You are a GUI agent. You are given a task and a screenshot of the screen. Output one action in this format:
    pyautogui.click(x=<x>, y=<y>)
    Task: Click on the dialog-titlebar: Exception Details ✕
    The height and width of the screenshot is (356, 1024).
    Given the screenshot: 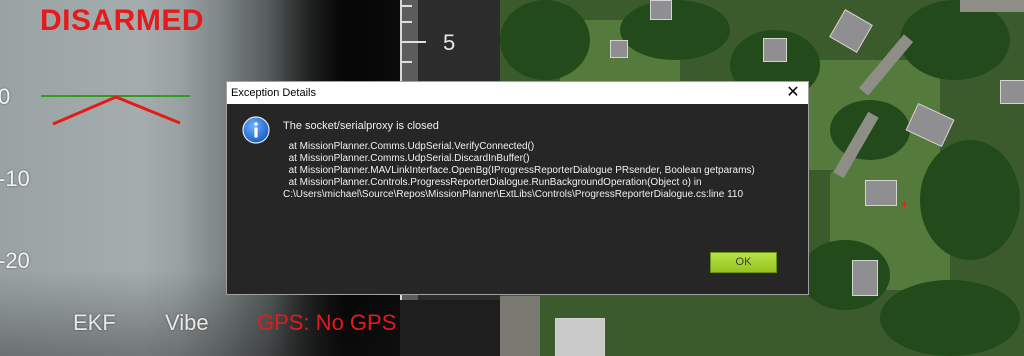 What is the action you would take?
    pyautogui.click(x=517, y=93)
    